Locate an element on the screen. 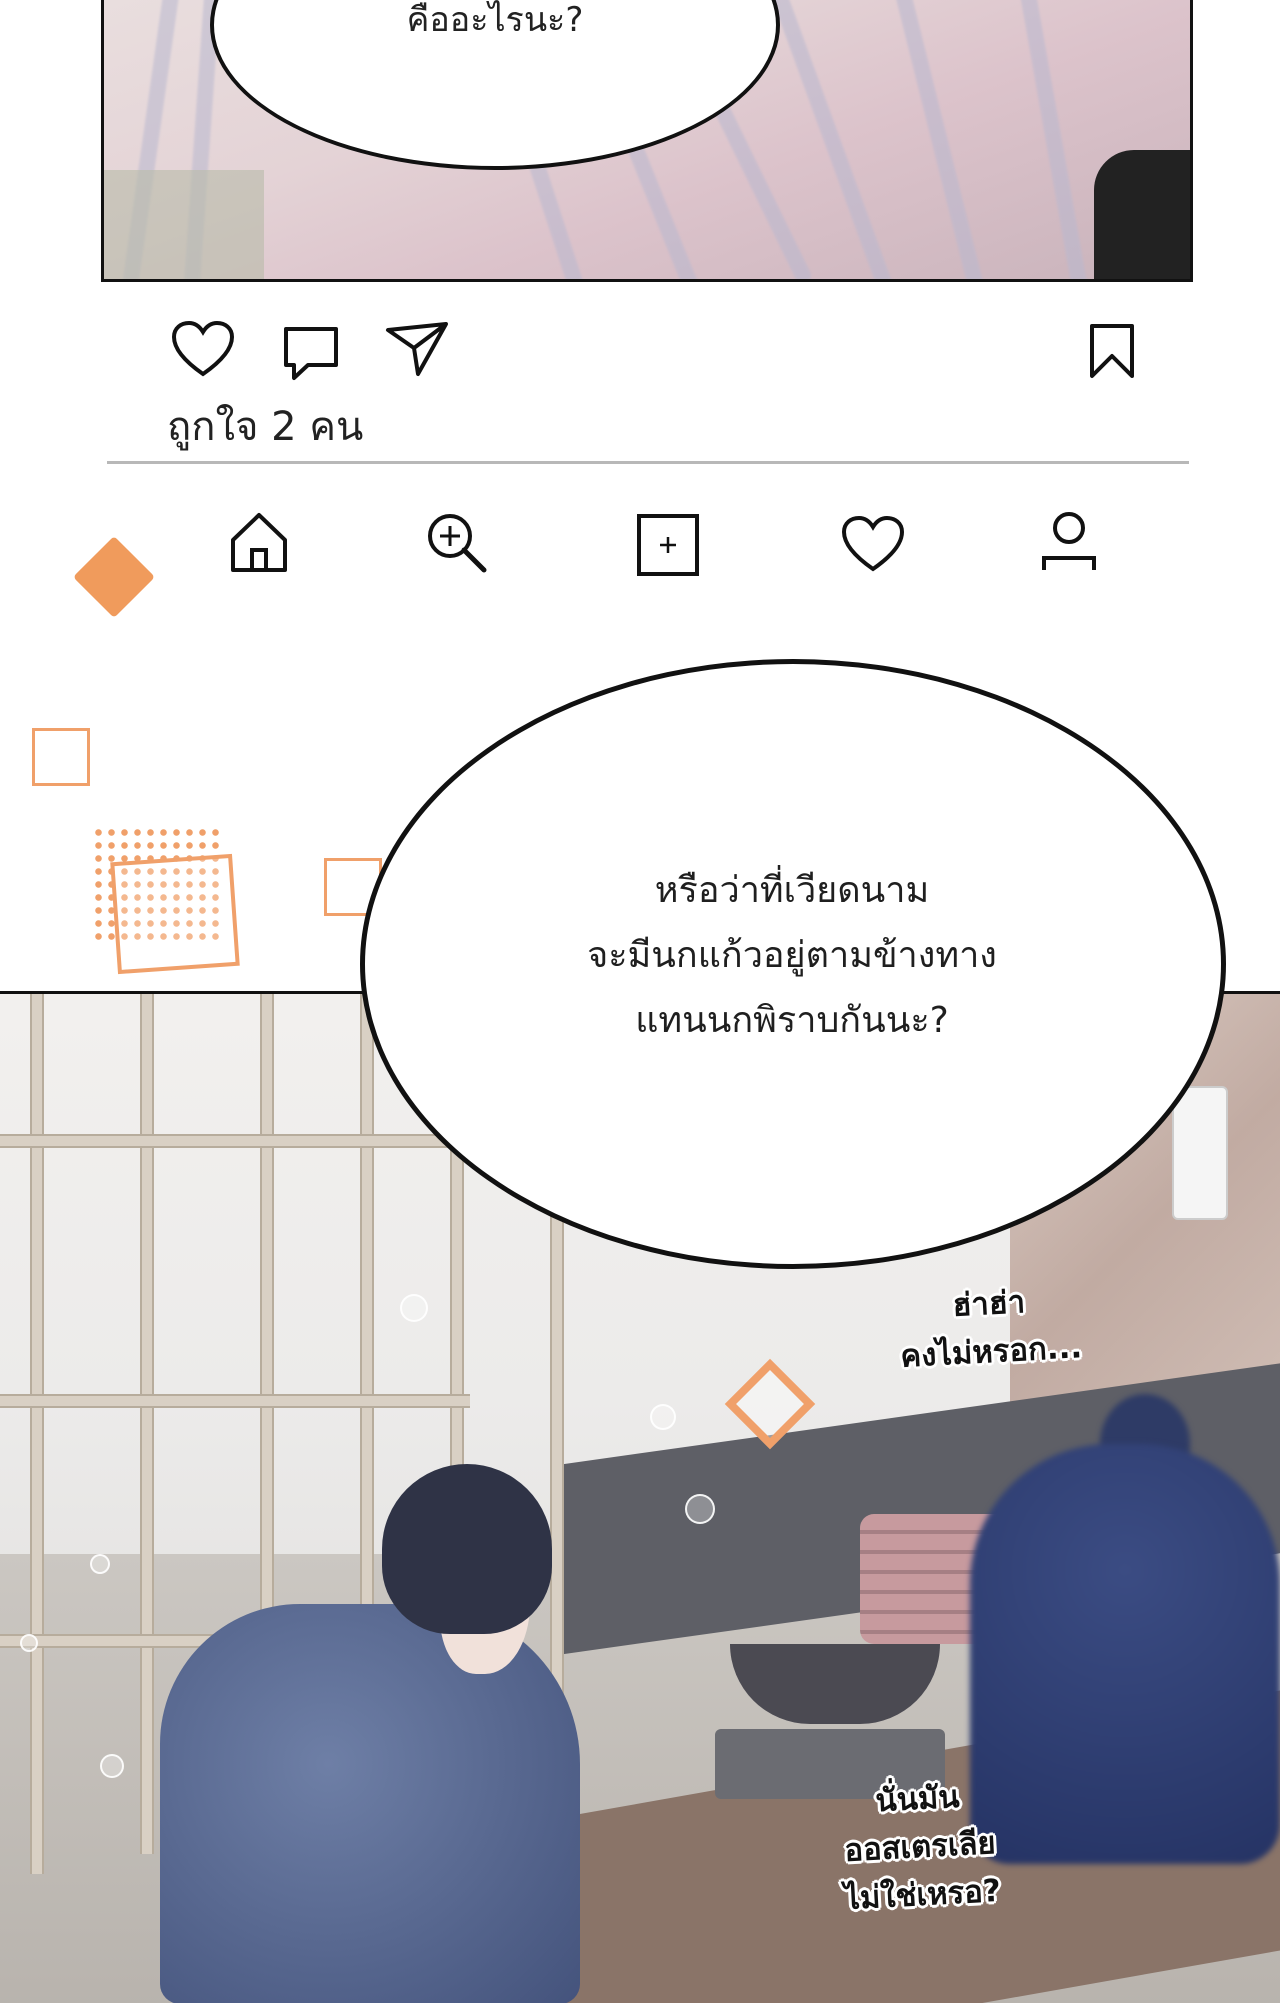 Image resolution: width=1280 pixels, height=2003 pixels. paper-plane-icon is located at coordinates (417, 349).